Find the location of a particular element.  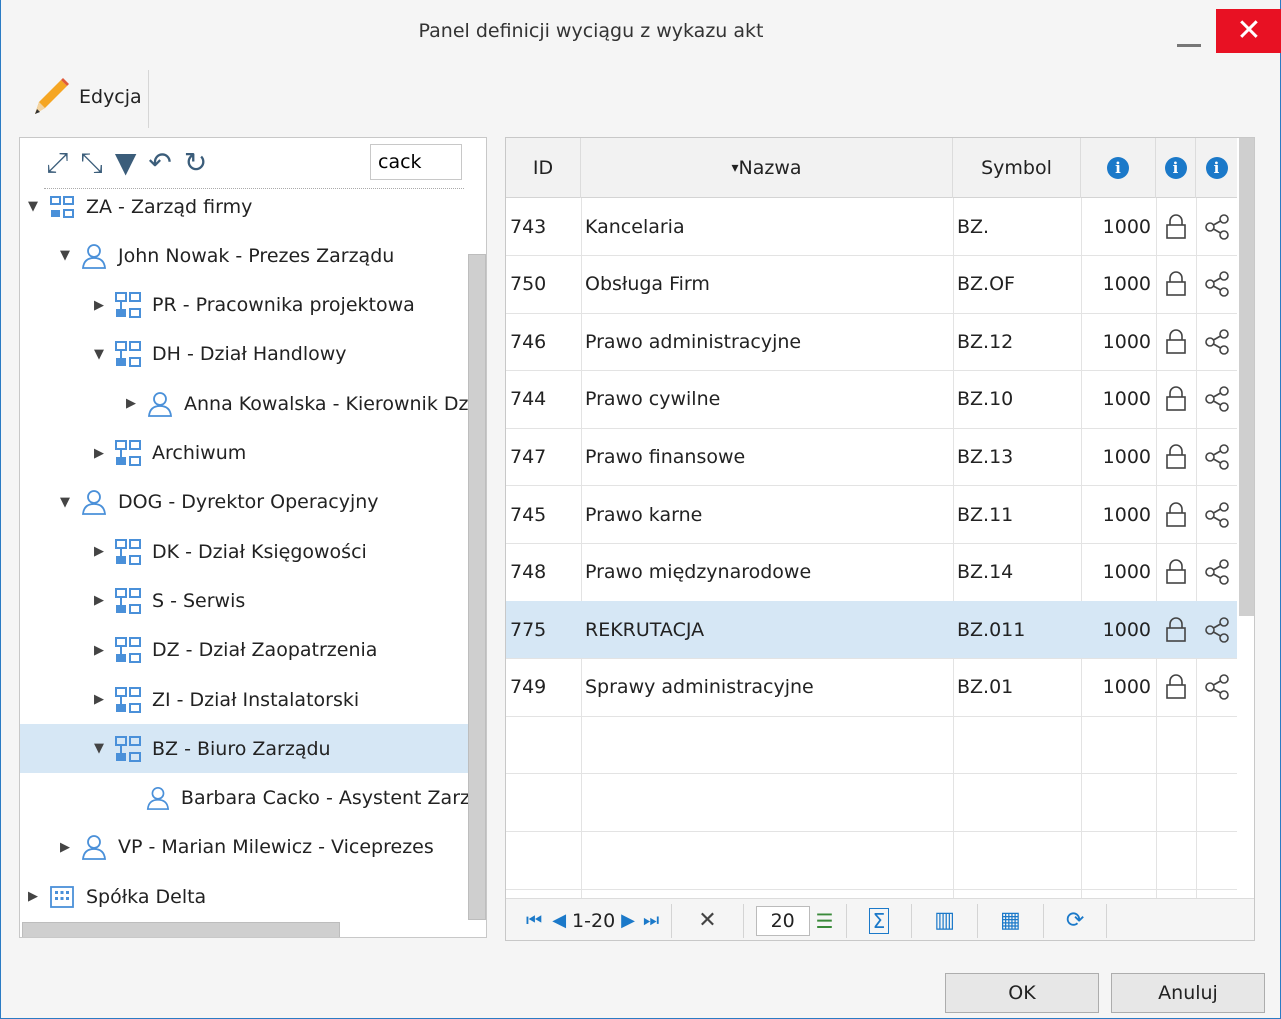

undo-icon: ↶ is located at coordinates (159, 163).